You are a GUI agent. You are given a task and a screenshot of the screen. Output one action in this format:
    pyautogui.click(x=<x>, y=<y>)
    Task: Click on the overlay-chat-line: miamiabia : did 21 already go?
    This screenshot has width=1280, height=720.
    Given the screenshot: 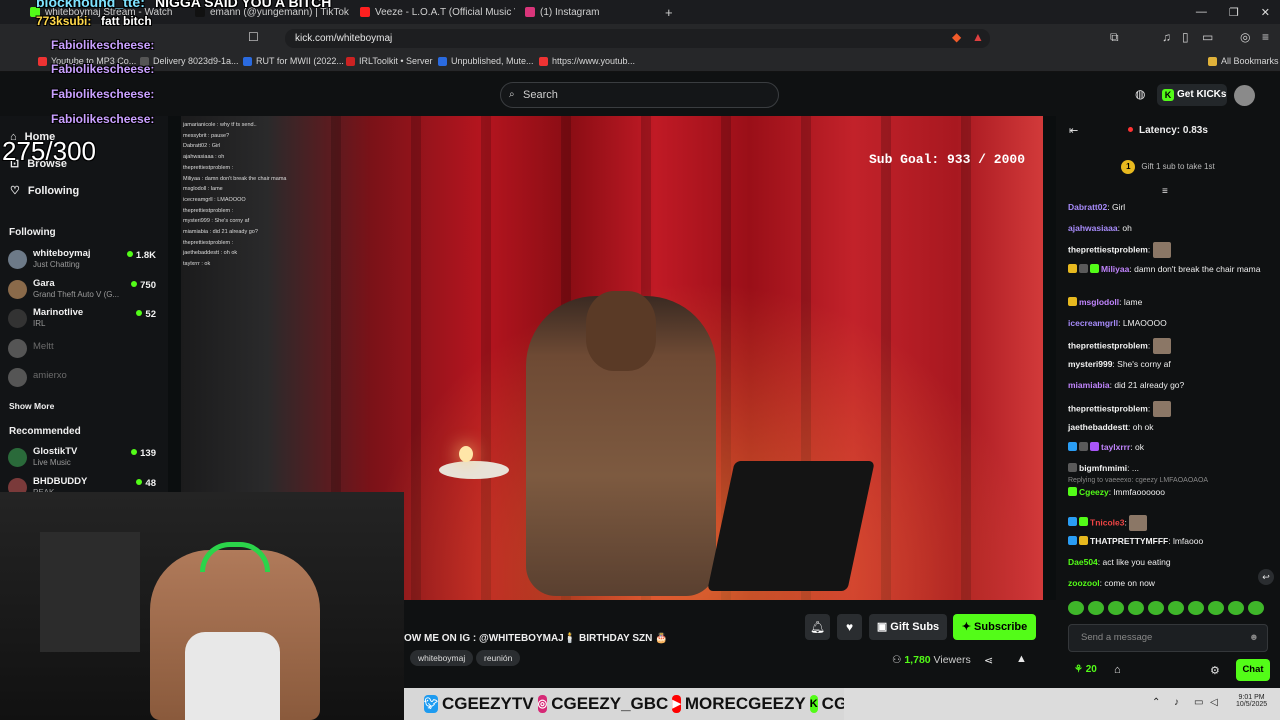 What is the action you would take?
    pyautogui.click(x=220, y=232)
    